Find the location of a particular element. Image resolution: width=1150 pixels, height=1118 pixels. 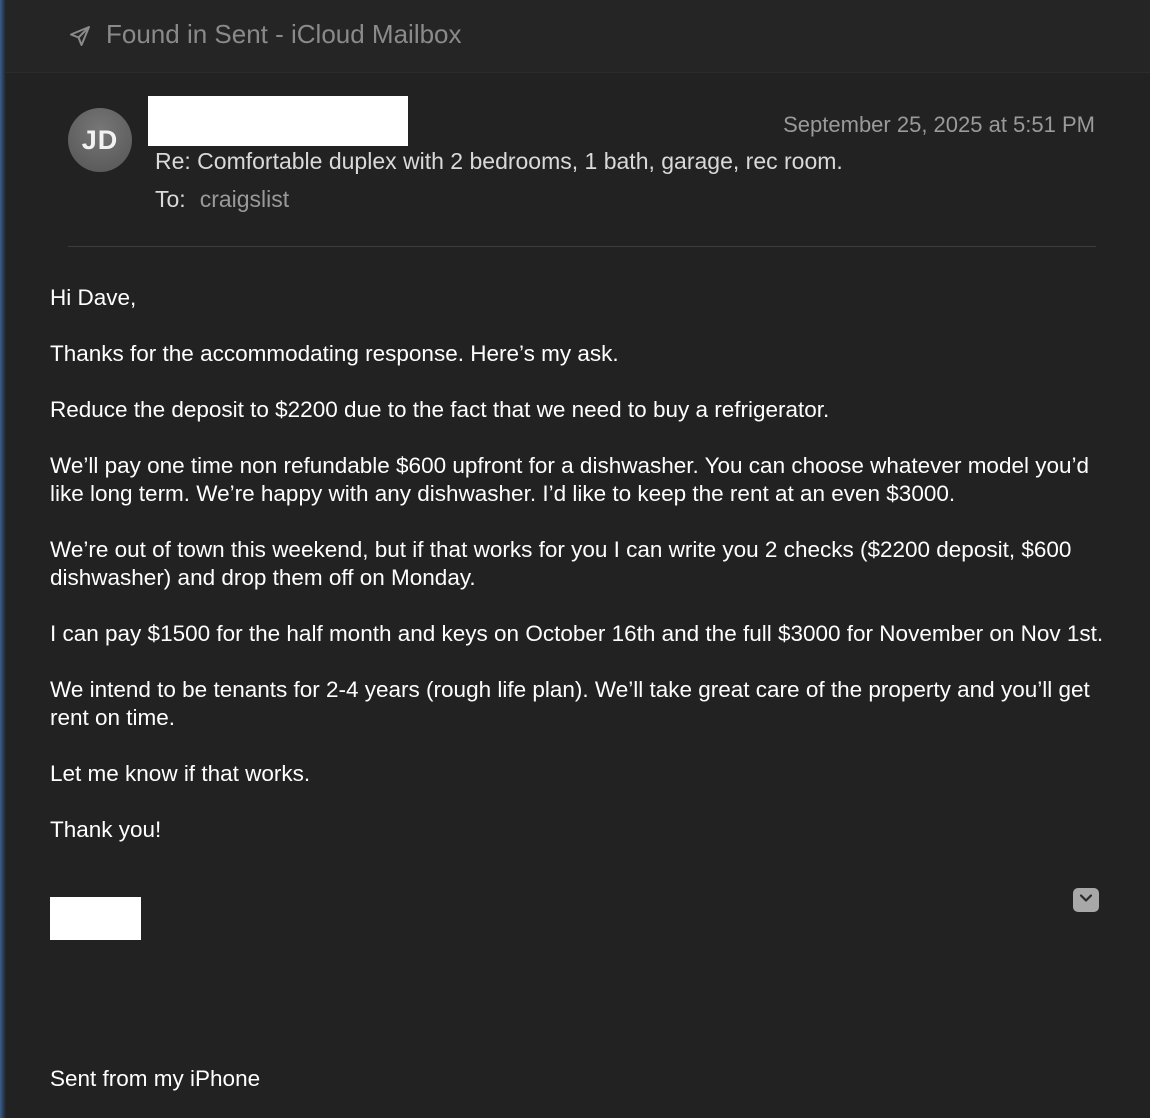

show-quoted-text-button is located at coordinates (1086, 900).